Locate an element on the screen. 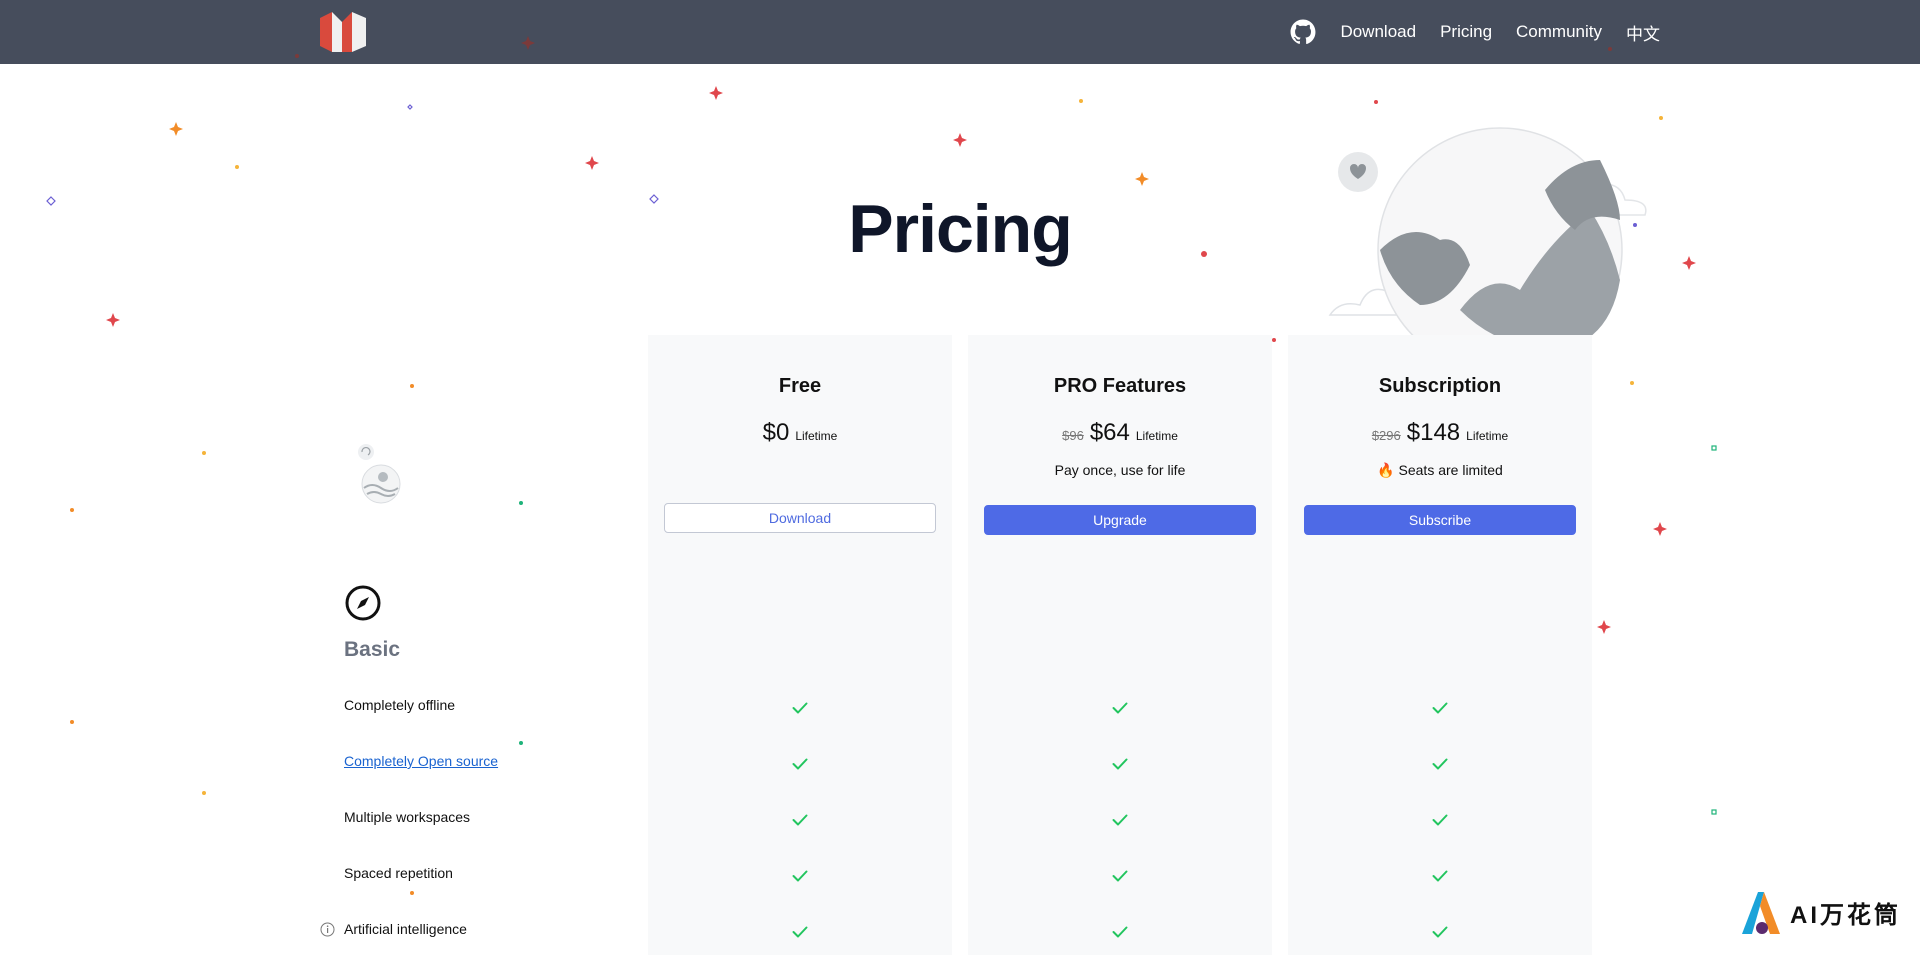  watermark: AI万花筒 is located at coordinates (1820, 912).